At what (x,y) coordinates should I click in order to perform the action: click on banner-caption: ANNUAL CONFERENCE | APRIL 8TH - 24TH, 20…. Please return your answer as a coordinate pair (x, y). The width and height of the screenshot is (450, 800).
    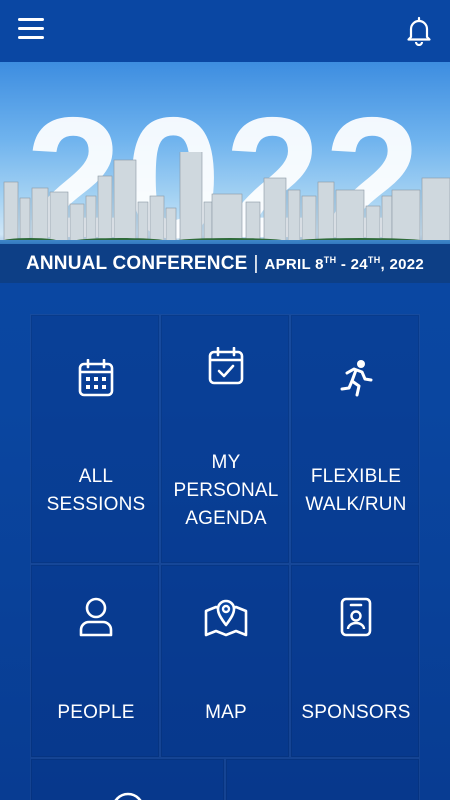
    Looking at the image, I should click on (225, 263).